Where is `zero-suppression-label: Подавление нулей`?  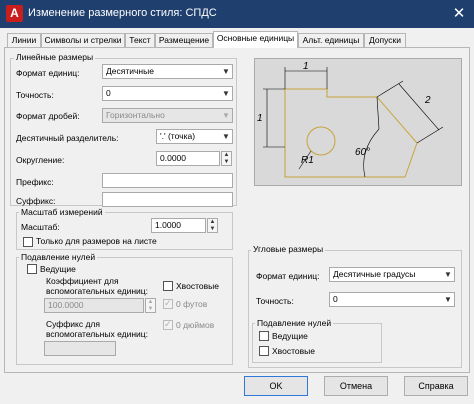 zero-suppression-label: Подавление нулей is located at coordinates (58, 257).